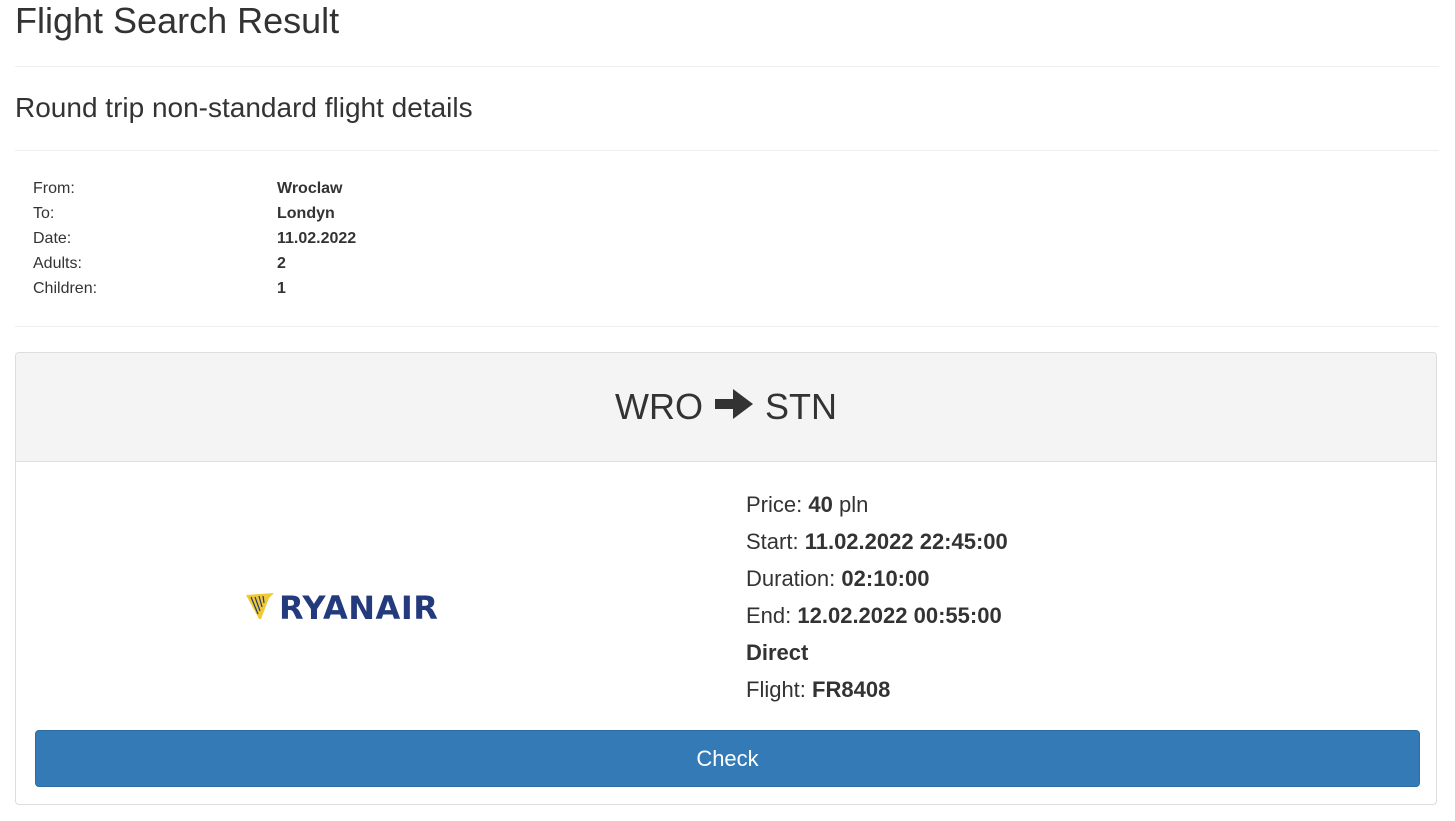 The image size is (1455, 821). What do you see at coordinates (194, 264) in the screenshot?
I see `detail-row-adults: Adults: 2` at bounding box center [194, 264].